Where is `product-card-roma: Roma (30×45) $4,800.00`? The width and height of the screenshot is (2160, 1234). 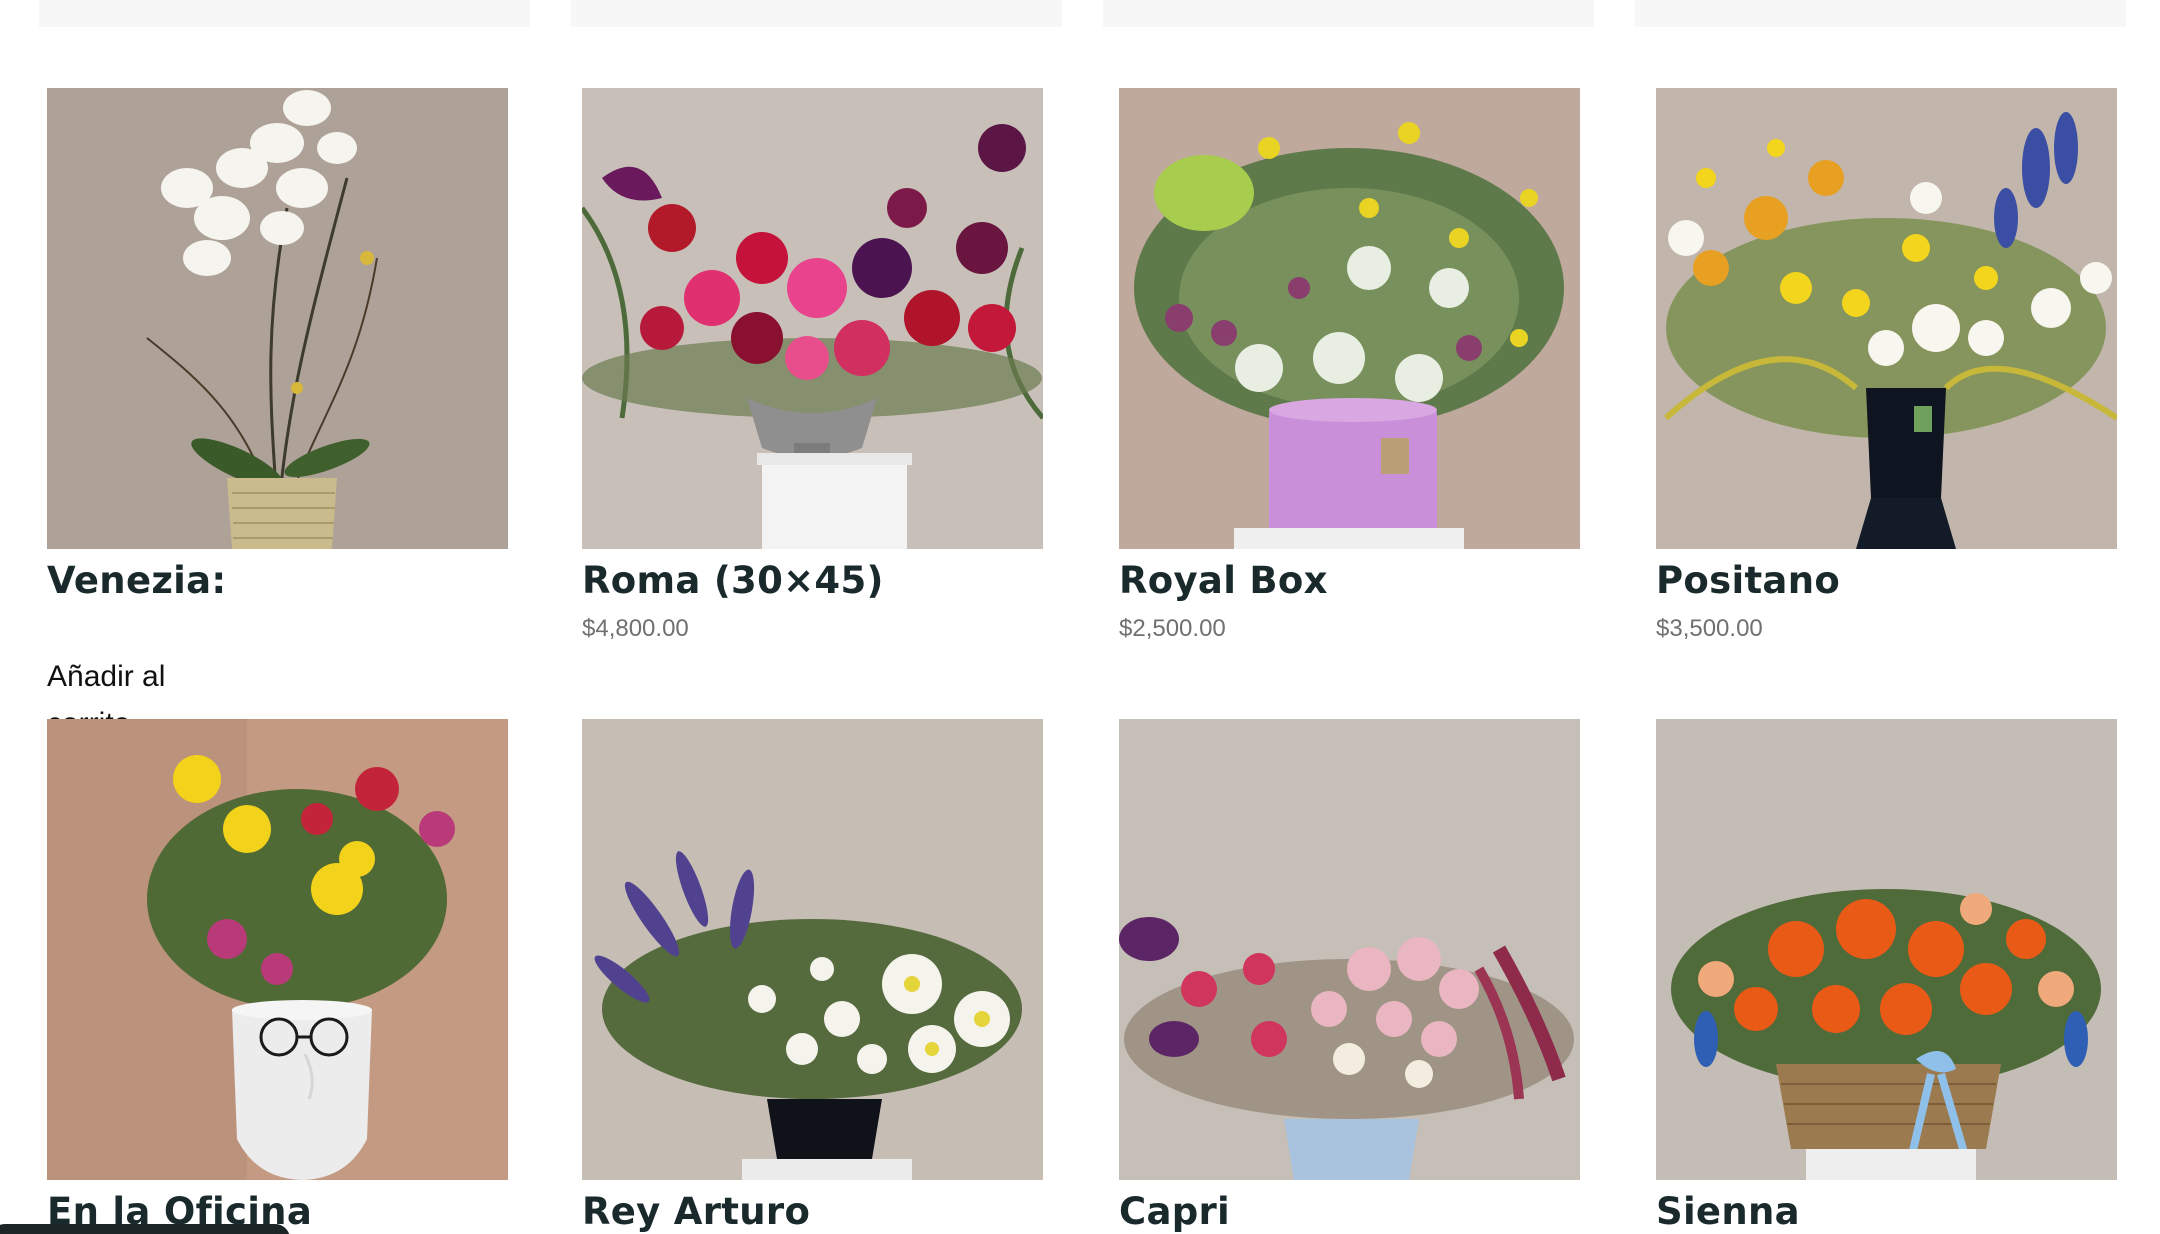 product-card-roma: Roma (30×45) $4,800.00 is located at coordinates (812, 365).